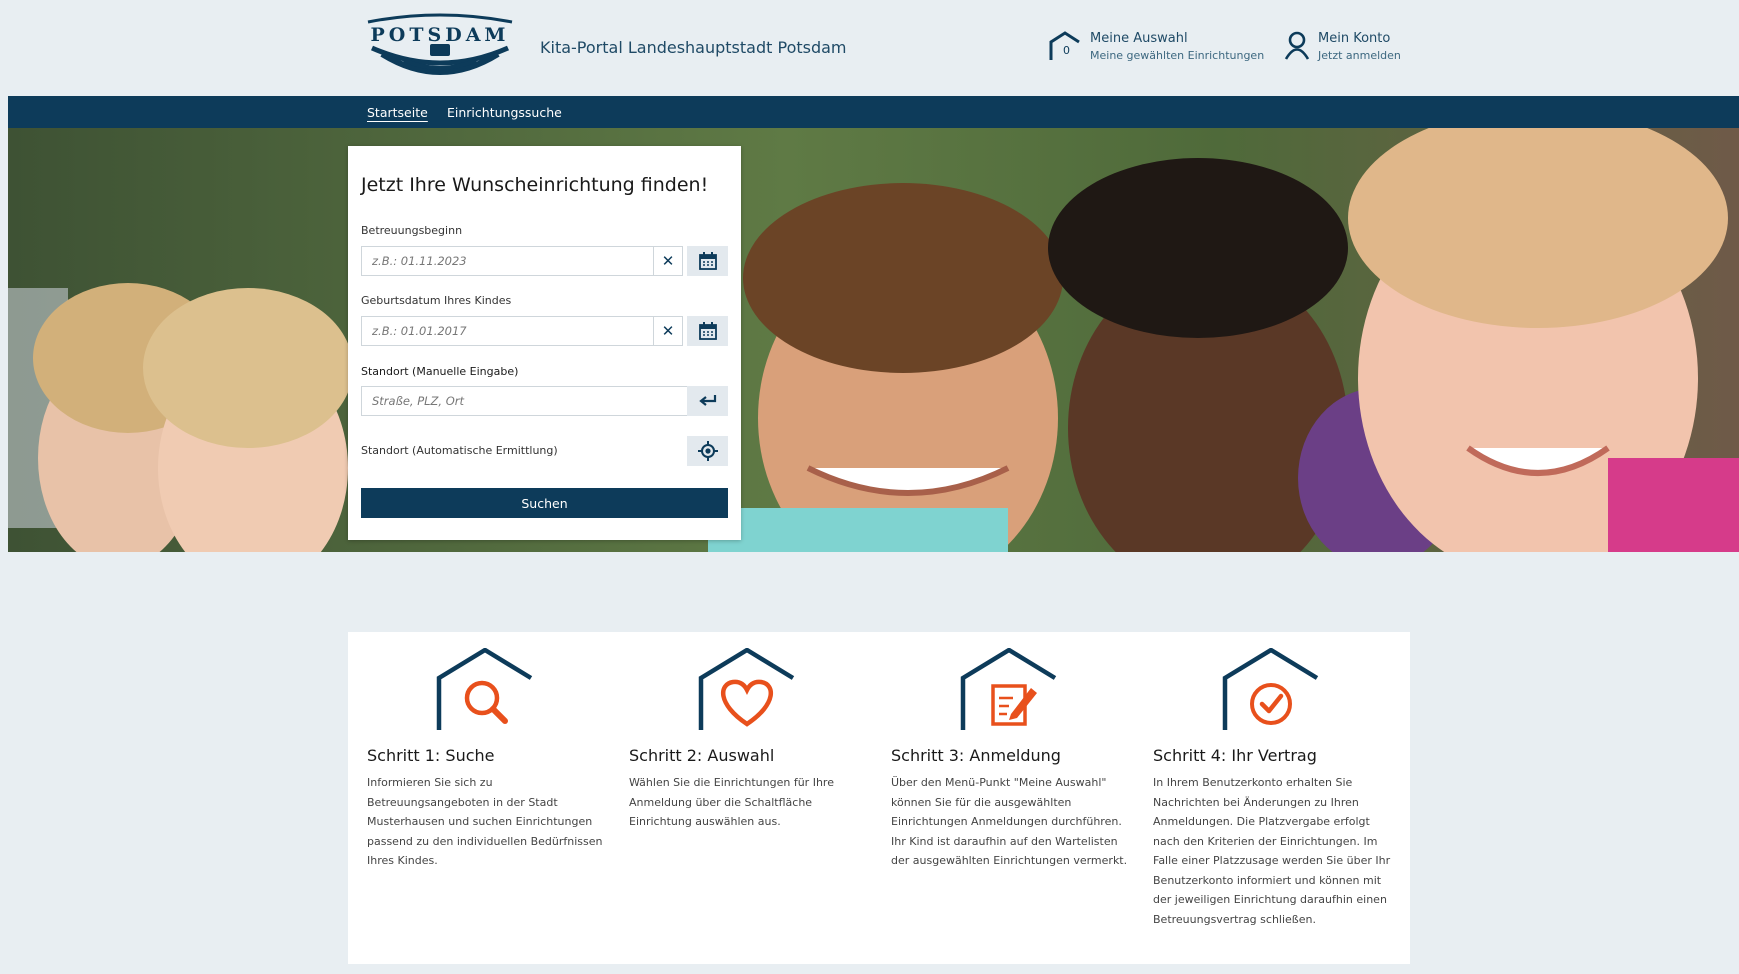  I want to click on birth-date-input, so click(507, 331).